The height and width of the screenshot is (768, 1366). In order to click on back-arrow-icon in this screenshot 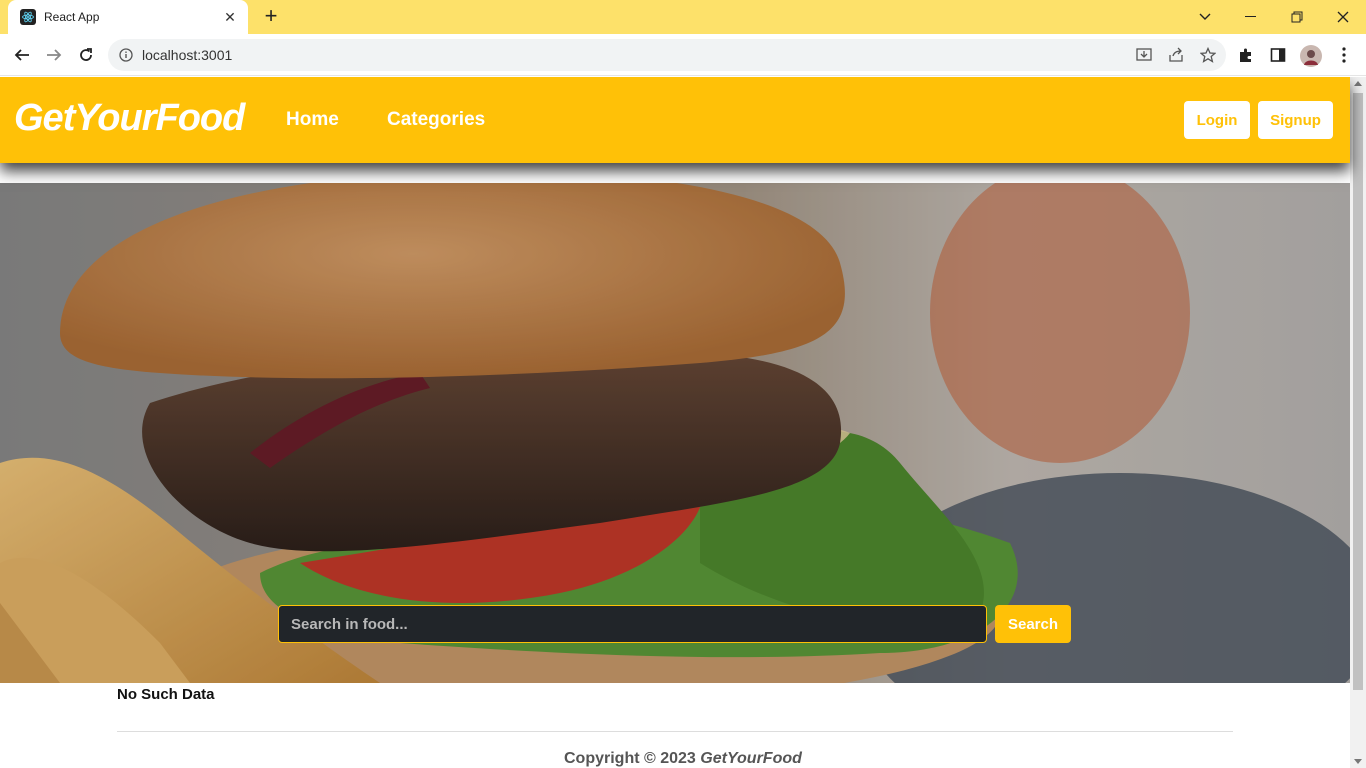, I will do `click(22, 55)`.